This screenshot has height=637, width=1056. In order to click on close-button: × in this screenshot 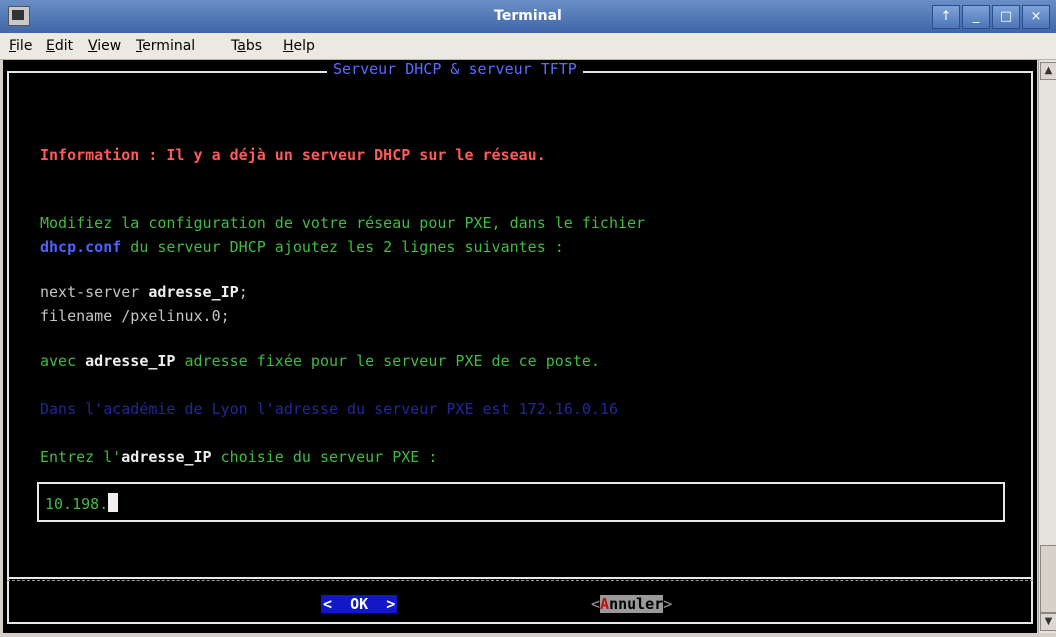, I will do `click(1036, 17)`.